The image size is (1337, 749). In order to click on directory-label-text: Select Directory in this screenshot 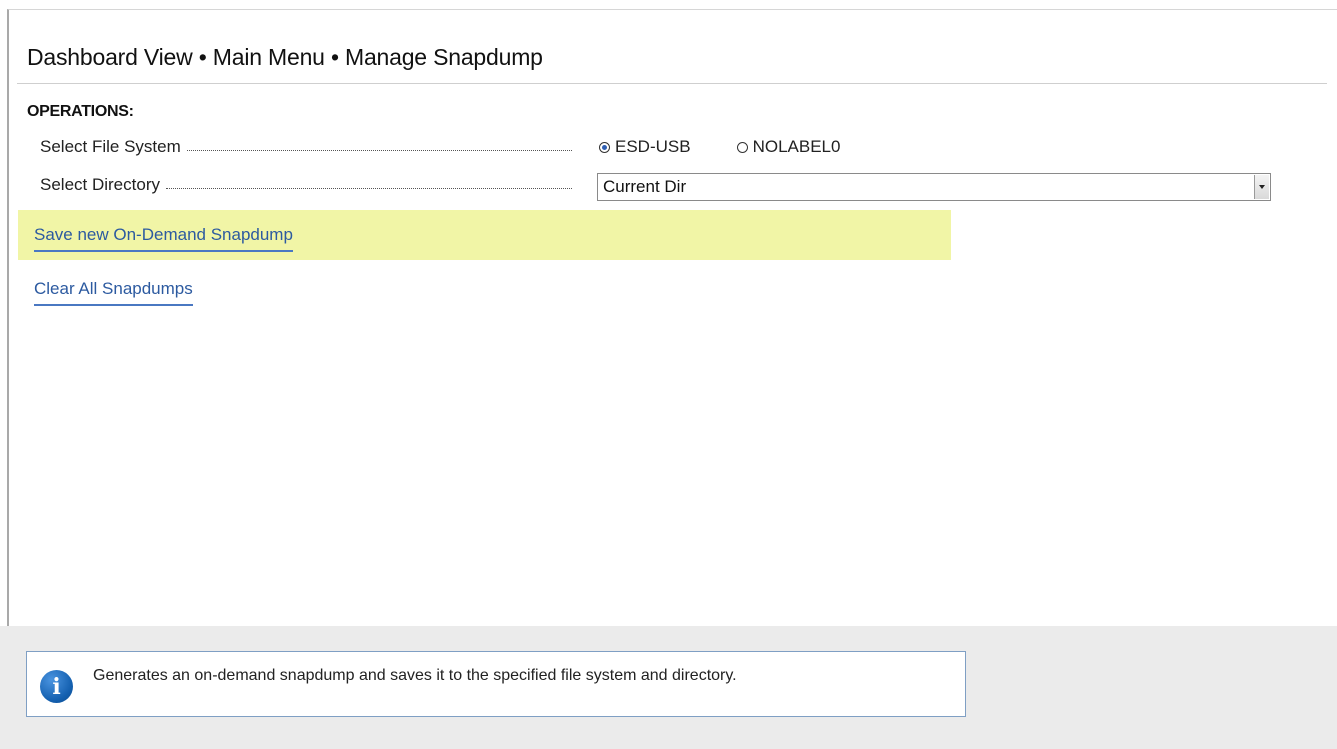, I will do `click(100, 184)`.